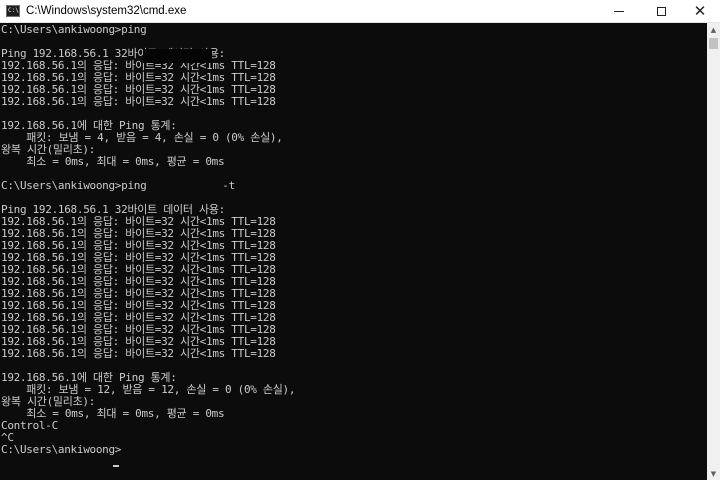 This screenshot has height=480, width=720. I want to click on close-icon: ✕, so click(700, 10).